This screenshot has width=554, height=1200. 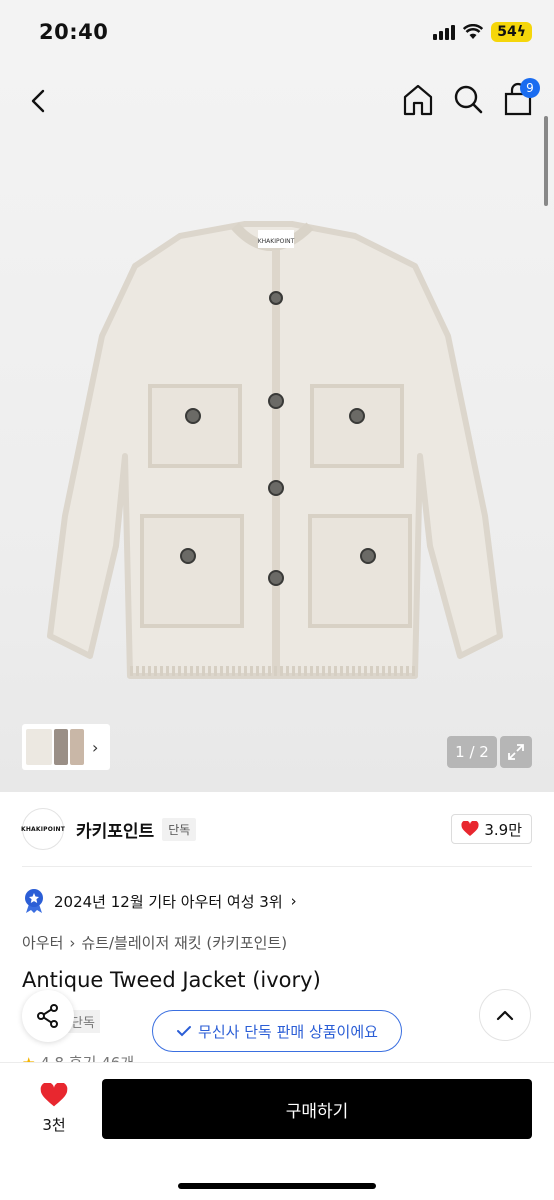 I want to click on divider, so click(x=277, y=866).